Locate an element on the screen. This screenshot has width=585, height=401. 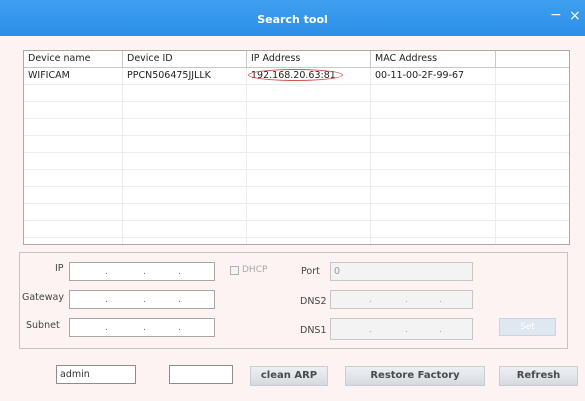
column-header-empty is located at coordinates (532, 59).